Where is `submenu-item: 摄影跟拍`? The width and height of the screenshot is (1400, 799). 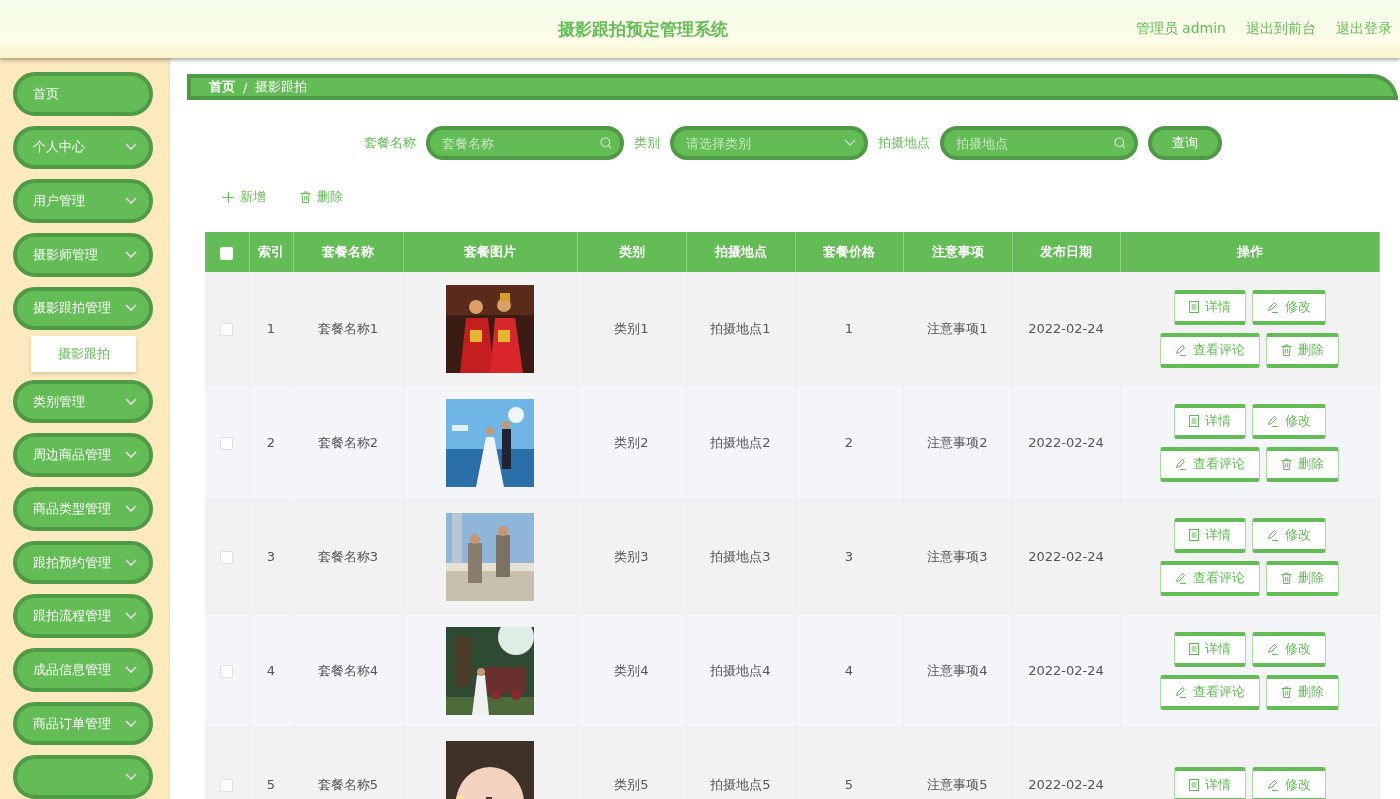 submenu-item: 摄影跟拍 is located at coordinates (83, 354).